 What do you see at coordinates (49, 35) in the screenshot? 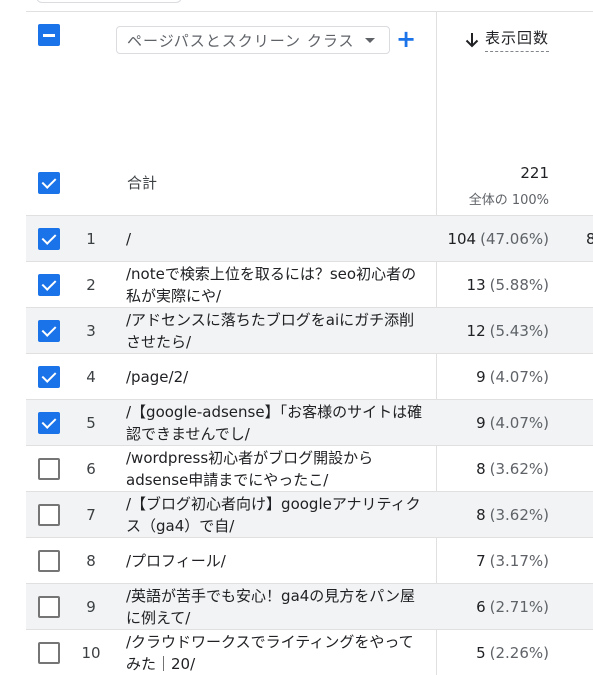
I see `select-all-checkbox-icon` at bounding box center [49, 35].